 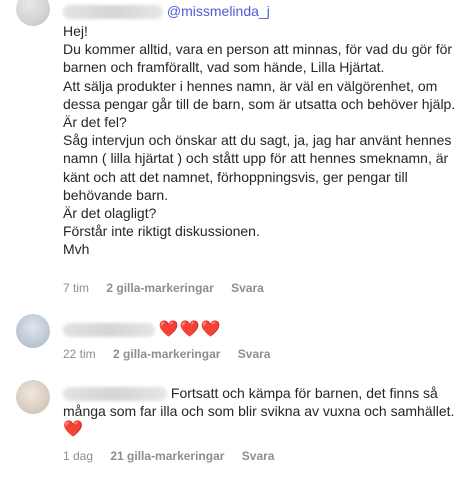 What do you see at coordinates (167, 456) in the screenshot?
I see `likes-count: 21 gilla-markeringar` at bounding box center [167, 456].